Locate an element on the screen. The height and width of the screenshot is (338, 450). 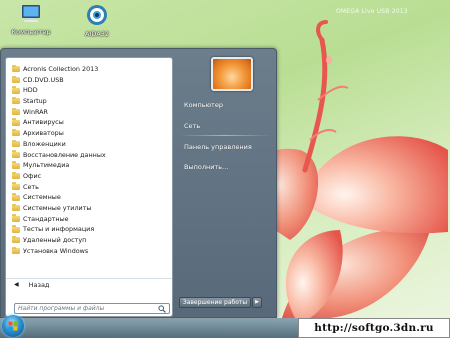
menu-item-computer: Компьютер is located at coordinates (203, 105).